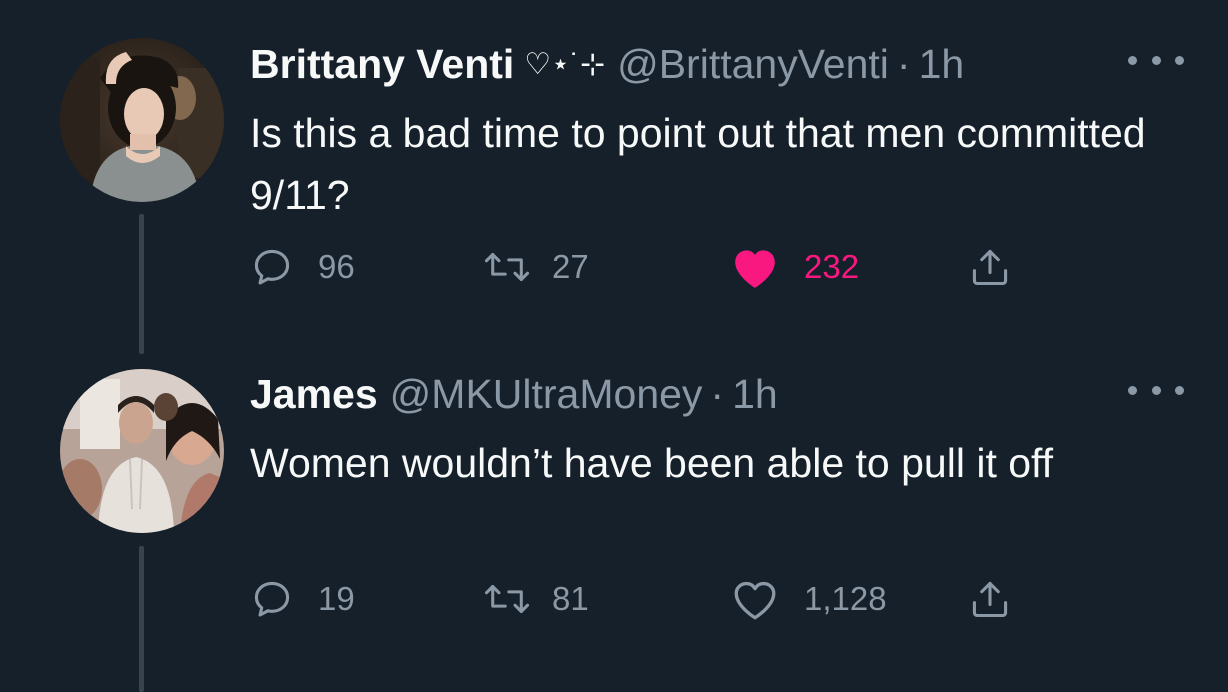 This screenshot has width=1228, height=692. Describe the element at coordinates (607, 64) in the screenshot. I see `tweet-header: Brittany Venti ♡⋆˙⊹ @BrittanyVenti · 1h` at that location.